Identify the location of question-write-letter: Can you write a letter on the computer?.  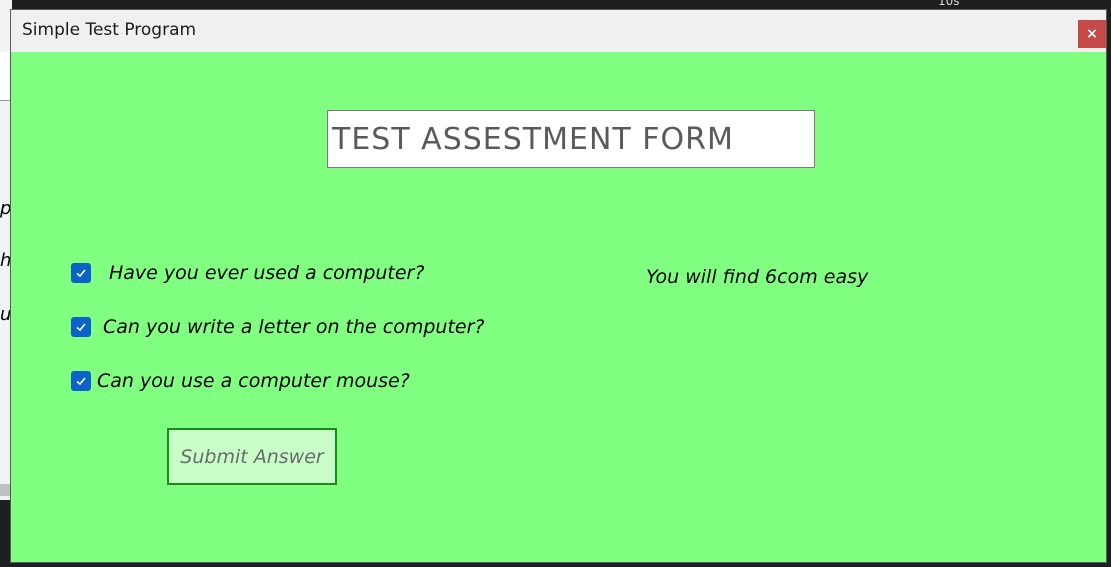
(277, 327).